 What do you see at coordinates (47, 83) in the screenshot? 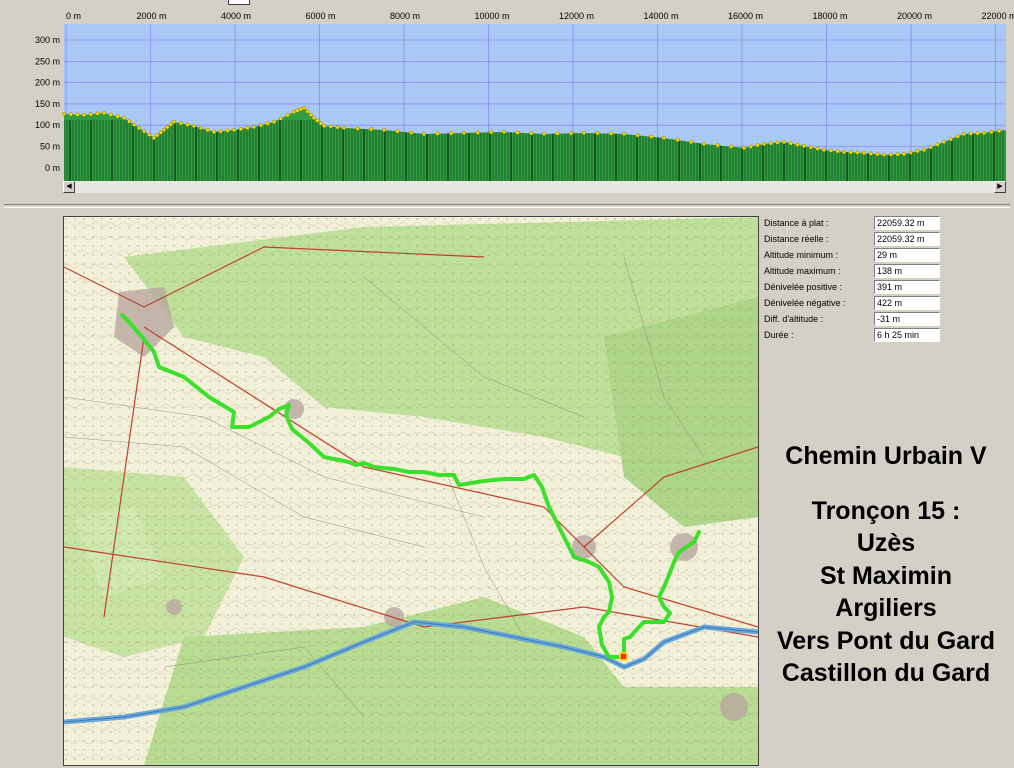
I see `y-tick-label: 200 m` at bounding box center [47, 83].